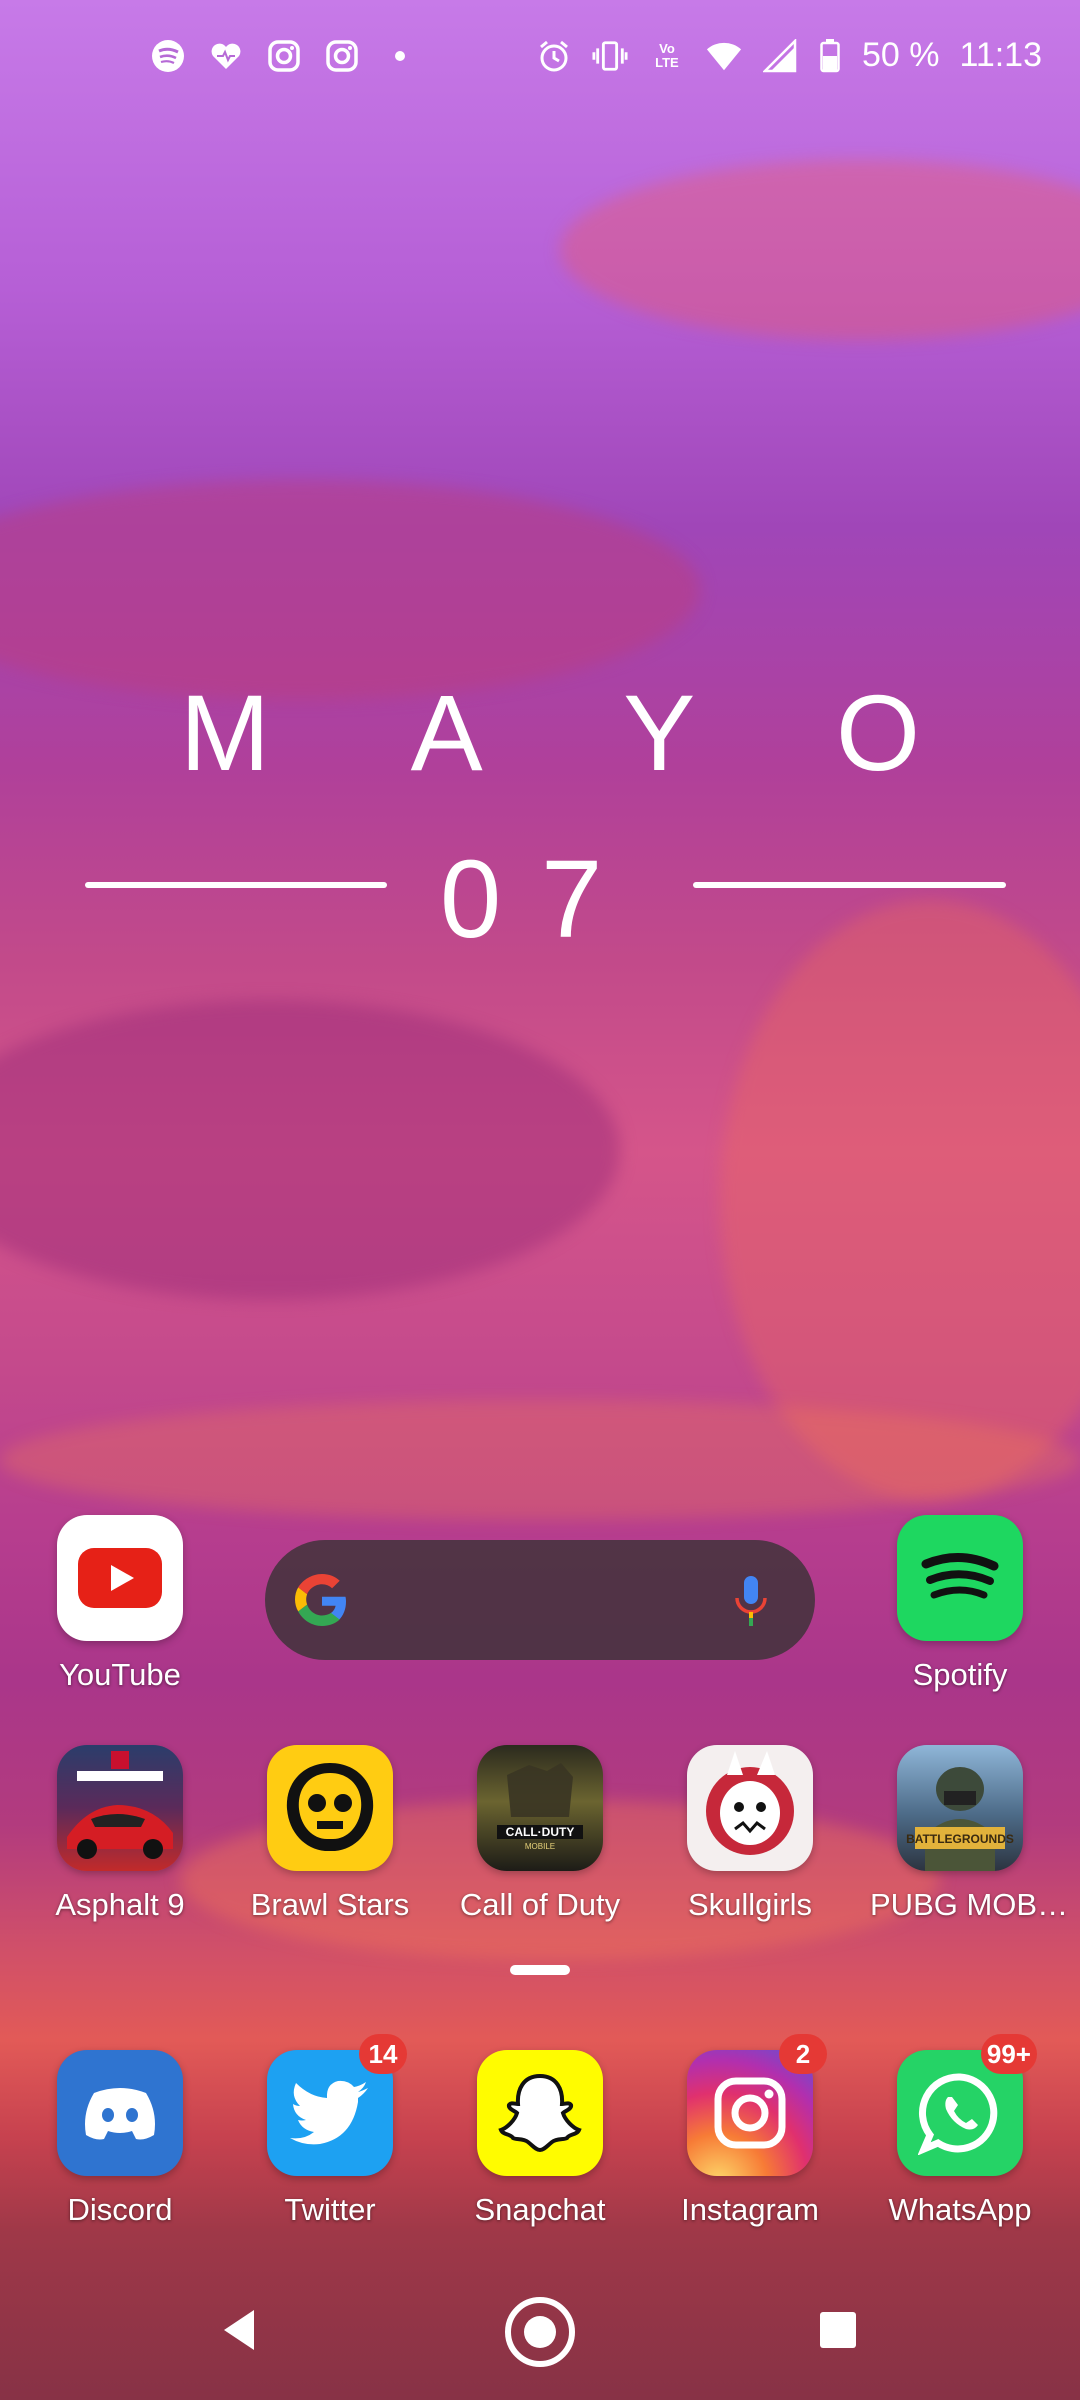 Image resolution: width=1080 pixels, height=2400 pixels. Describe the element at coordinates (322, 1601) in the screenshot. I see `google-logo-icon` at that location.